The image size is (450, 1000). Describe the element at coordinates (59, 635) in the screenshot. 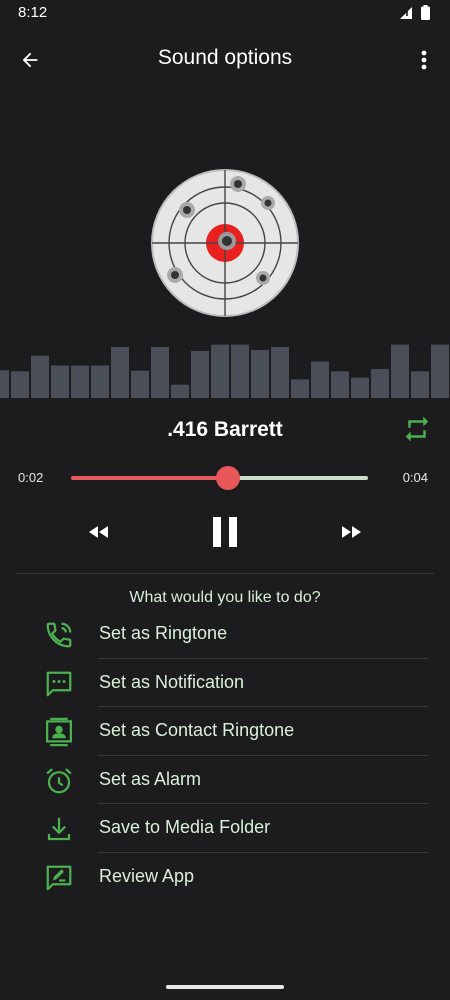

I see `phone-ring-icon` at that location.